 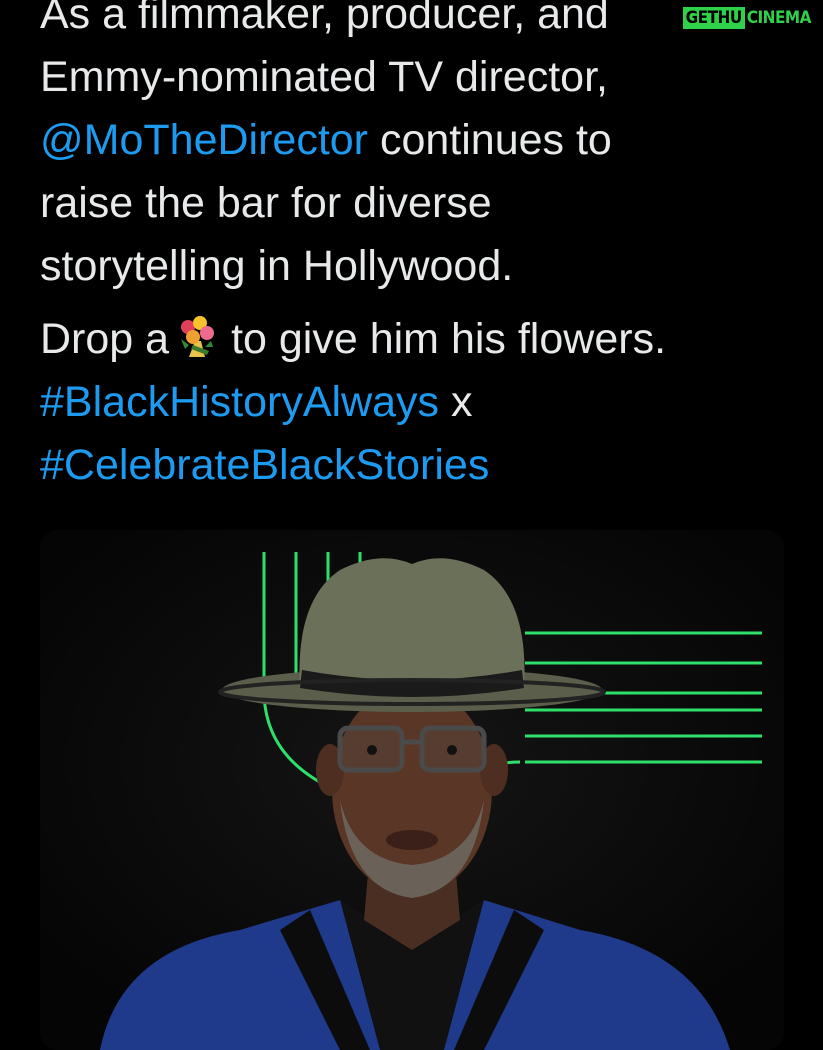 What do you see at coordinates (324, 77) in the screenshot?
I see `tweet-line-2: Emmy-nominated TV director,` at bounding box center [324, 77].